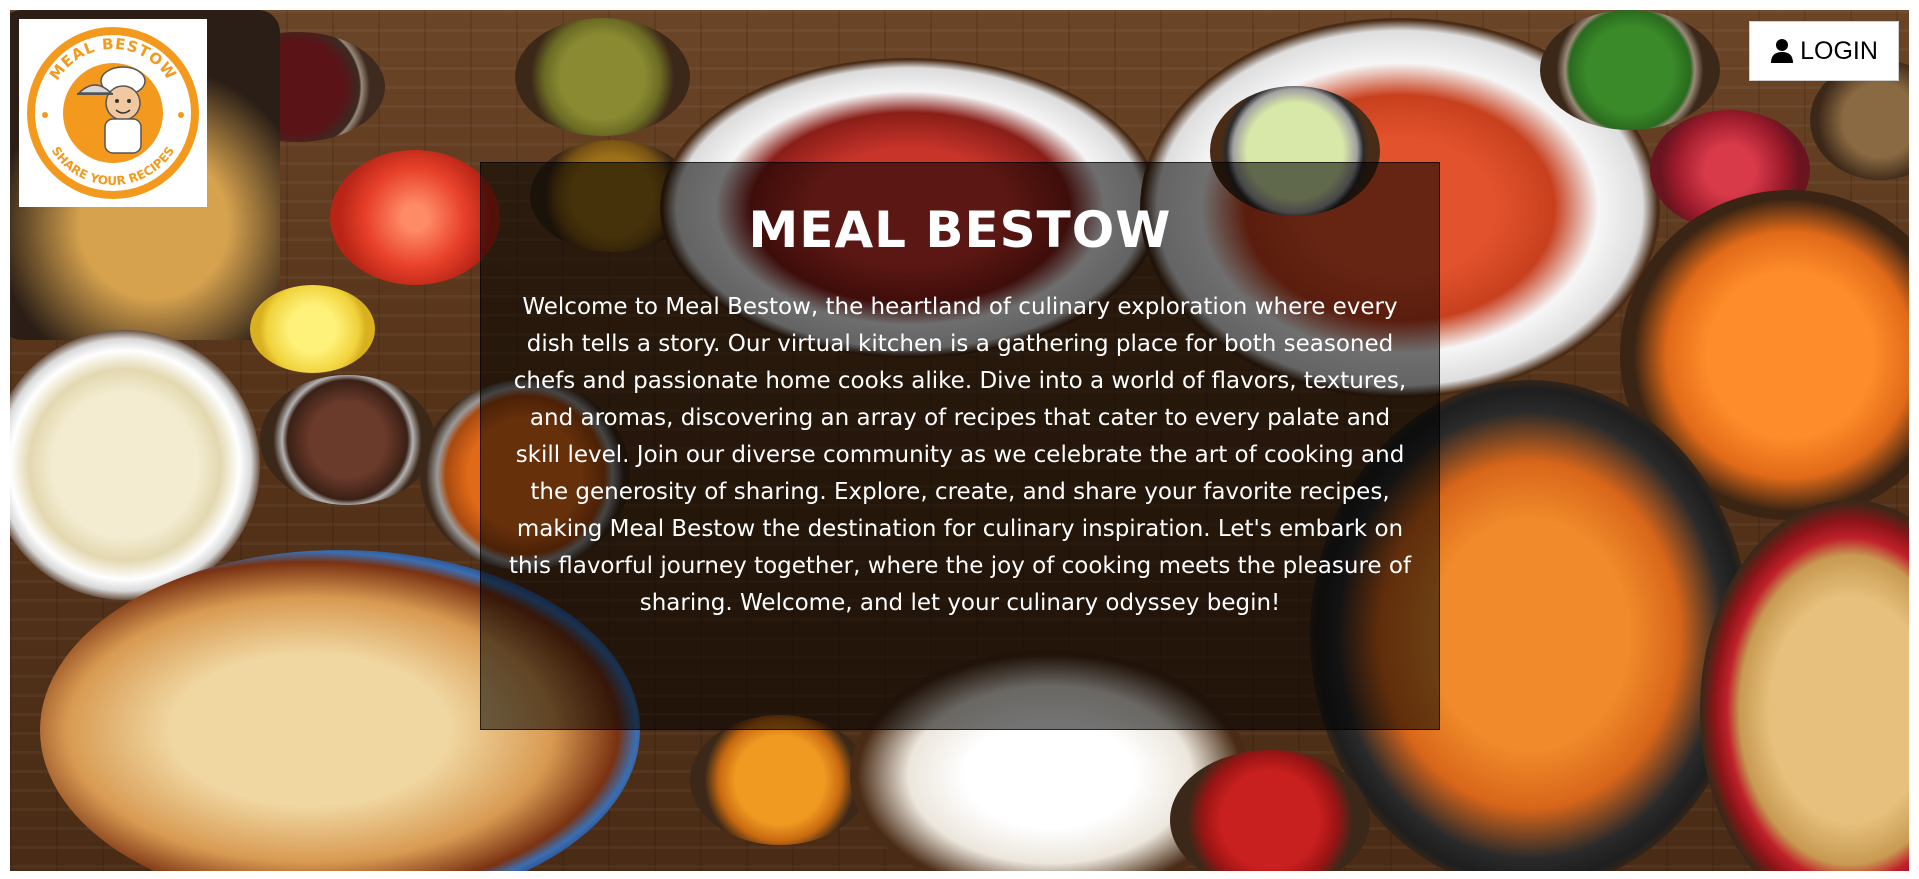  What do you see at coordinates (415, 217) in the screenshot?
I see `tomato-image` at bounding box center [415, 217].